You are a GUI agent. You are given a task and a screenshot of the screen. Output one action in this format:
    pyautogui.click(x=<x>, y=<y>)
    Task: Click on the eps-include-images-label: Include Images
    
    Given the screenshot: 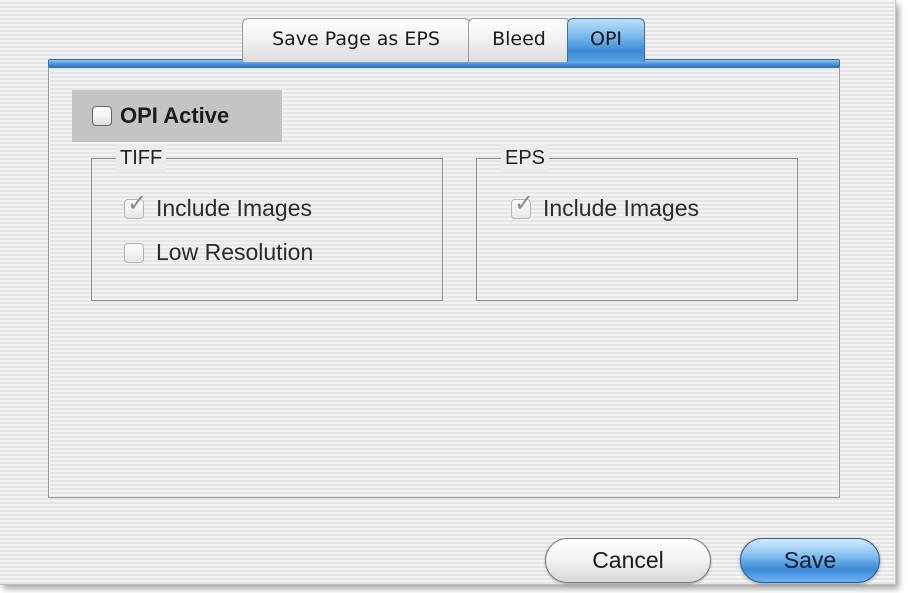 What is the action you would take?
    pyautogui.click(x=621, y=208)
    